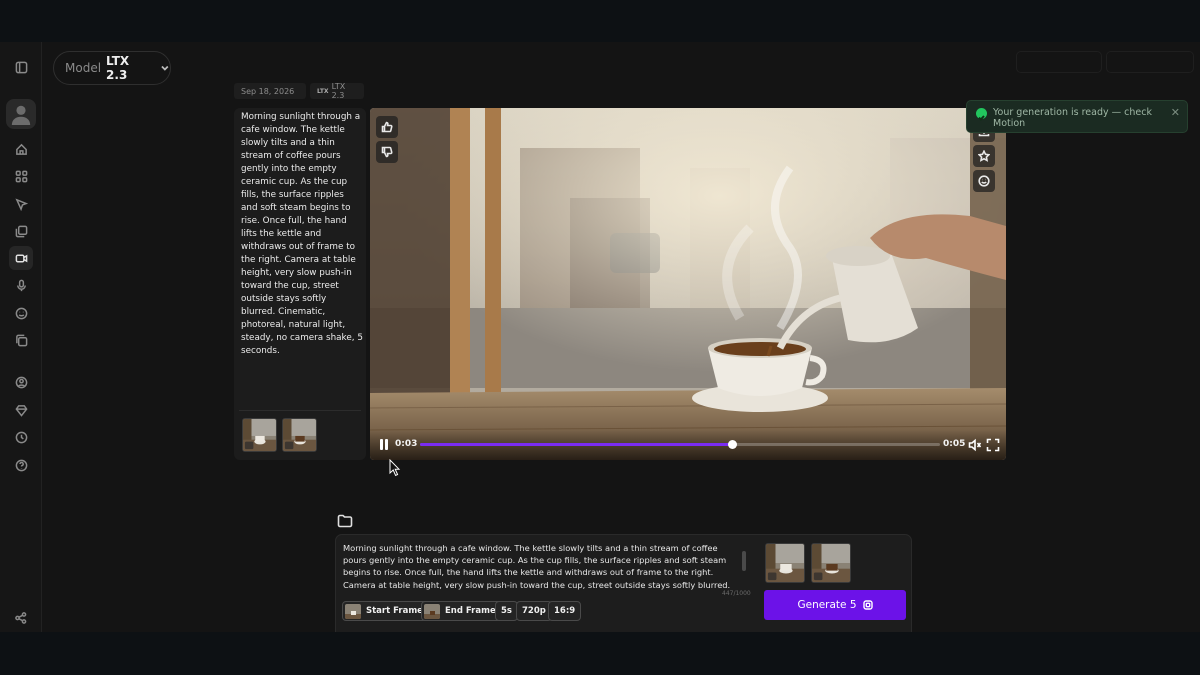 The image size is (1200, 675). I want to click on check-circle-icon, so click(981, 114).